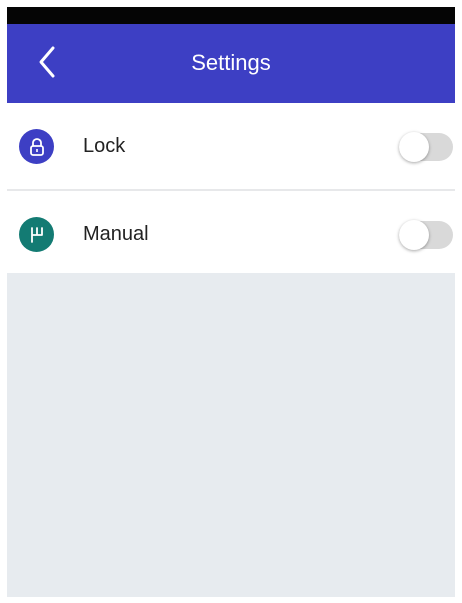 The height and width of the screenshot is (603, 462). What do you see at coordinates (36, 146) in the screenshot?
I see `lock-icon` at bounding box center [36, 146].